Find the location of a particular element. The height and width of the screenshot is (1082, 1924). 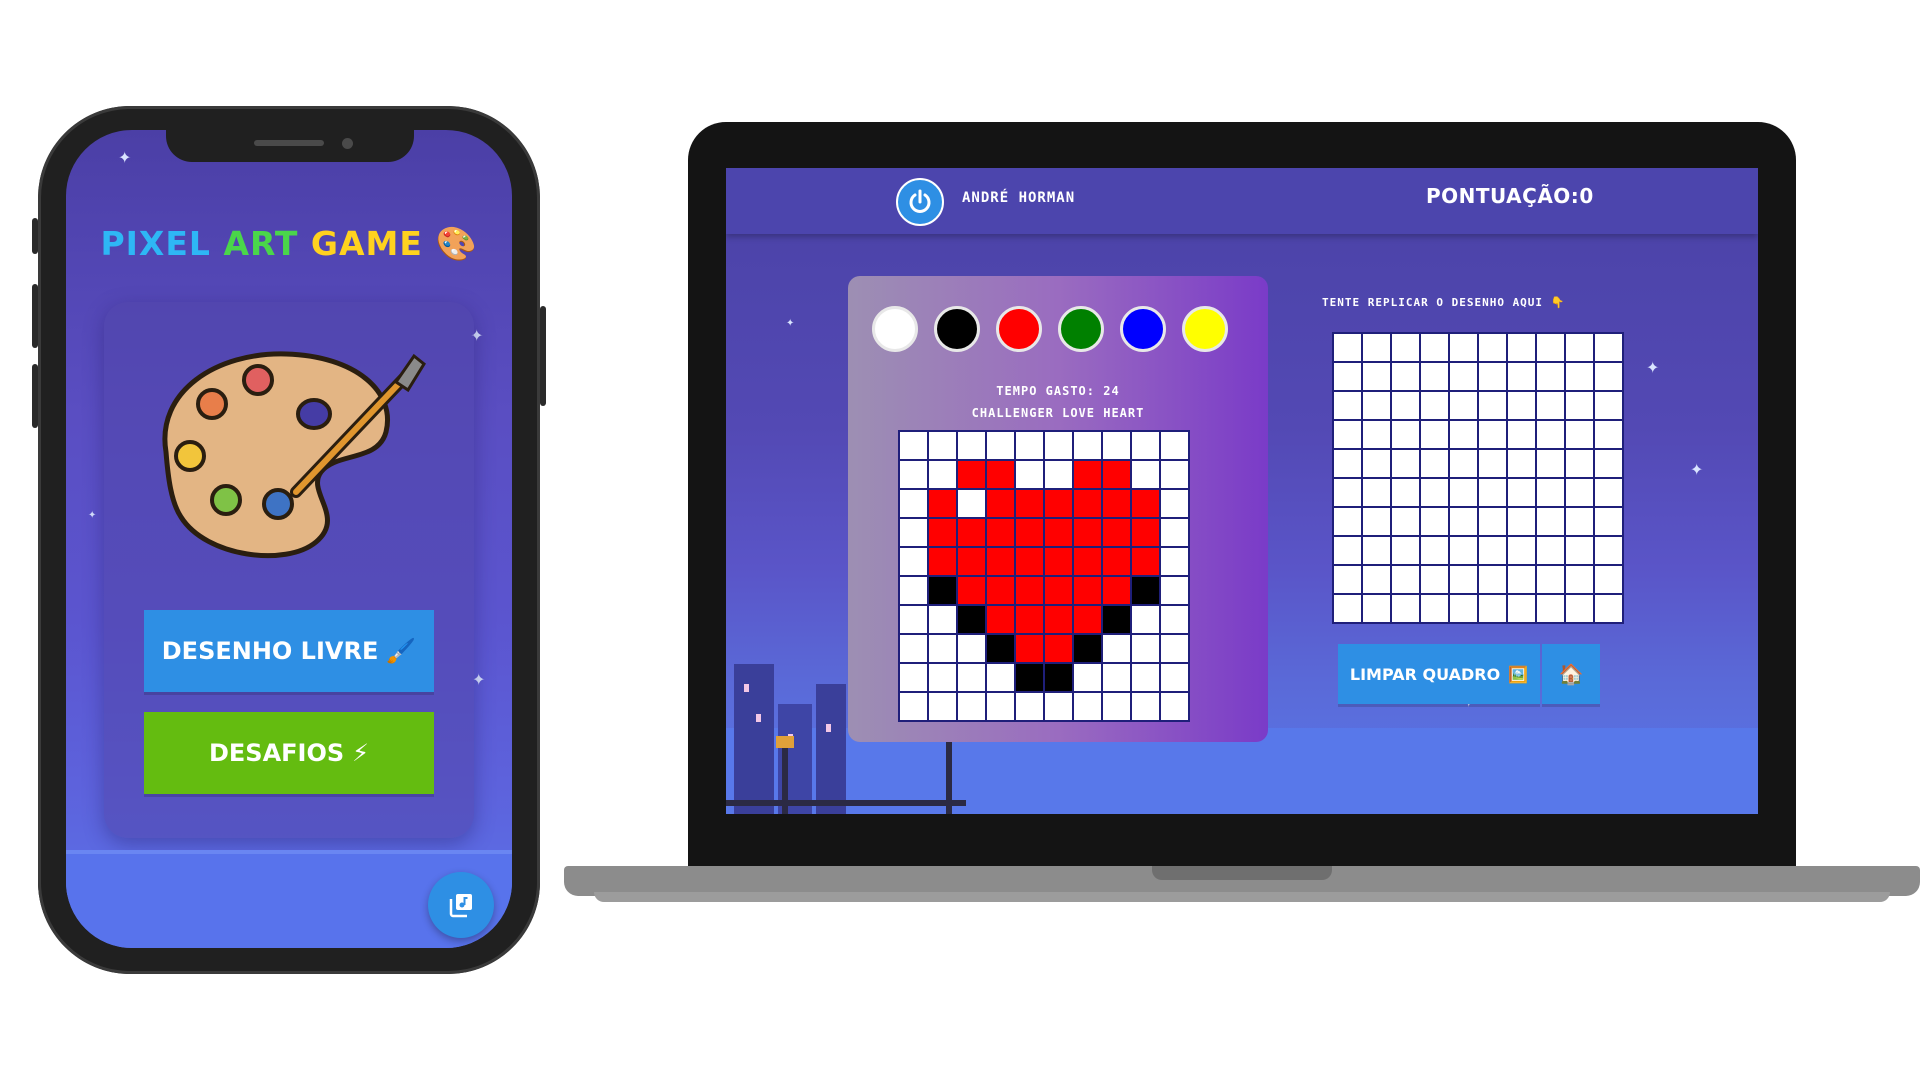

clear-board-button: LIMPAR QUADRO 🖼️ is located at coordinates (1439, 674).